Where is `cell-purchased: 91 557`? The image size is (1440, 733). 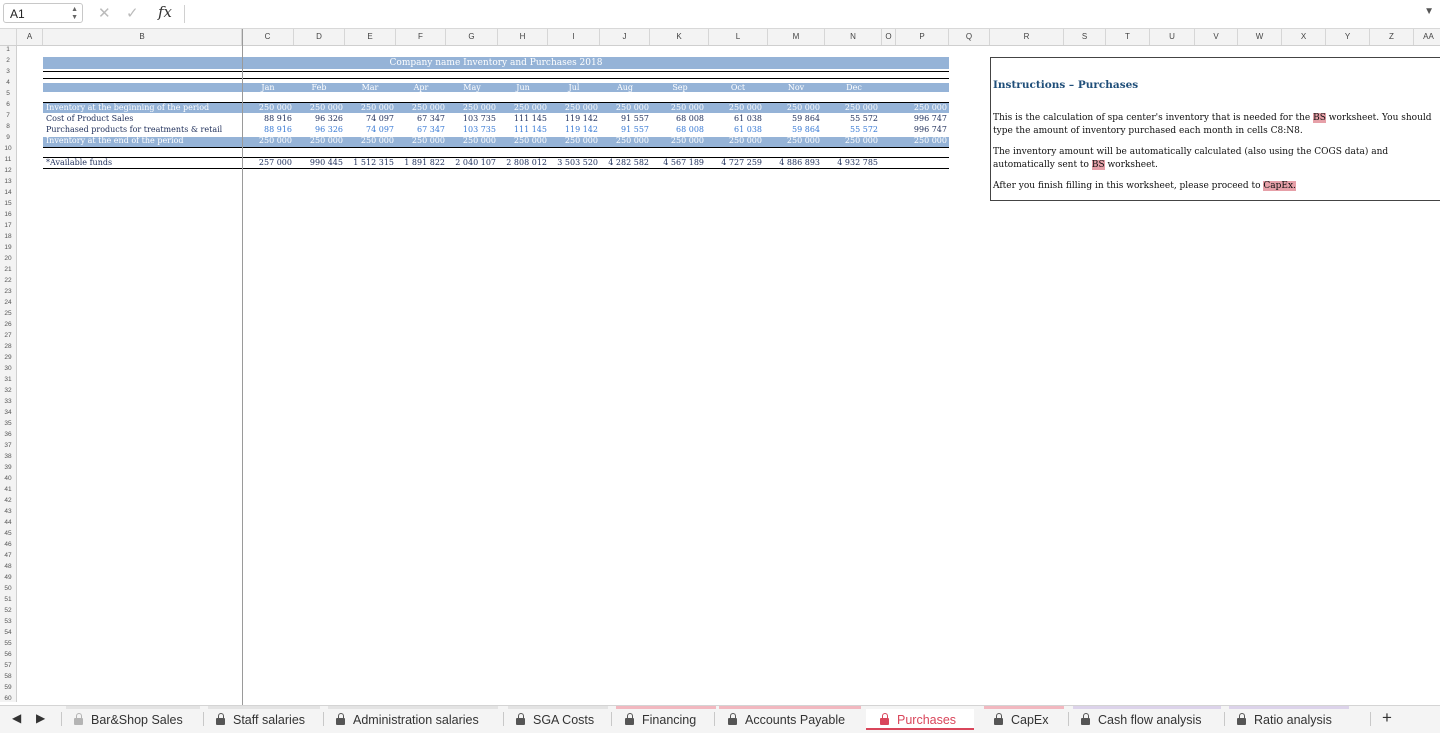 cell-purchased: 91 557 is located at coordinates (625, 129).